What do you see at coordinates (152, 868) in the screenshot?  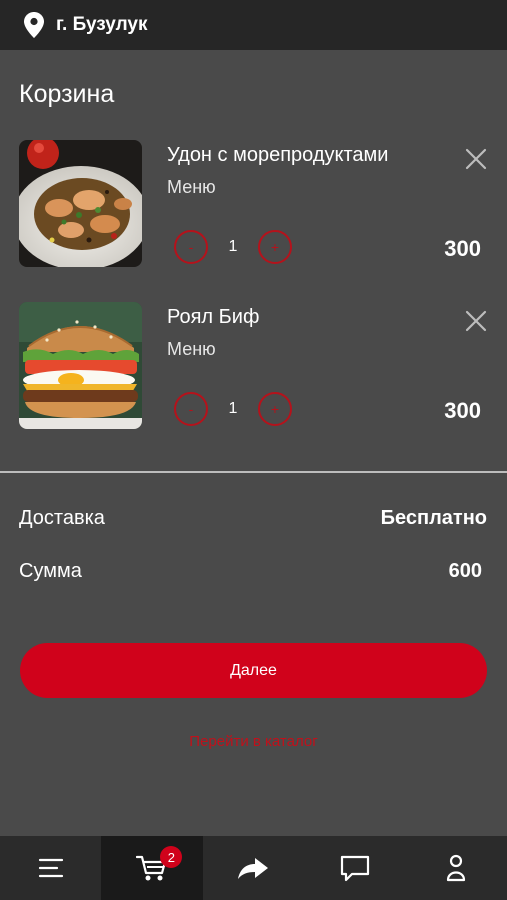 I see `tab-cart: 2` at bounding box center [152, 868].